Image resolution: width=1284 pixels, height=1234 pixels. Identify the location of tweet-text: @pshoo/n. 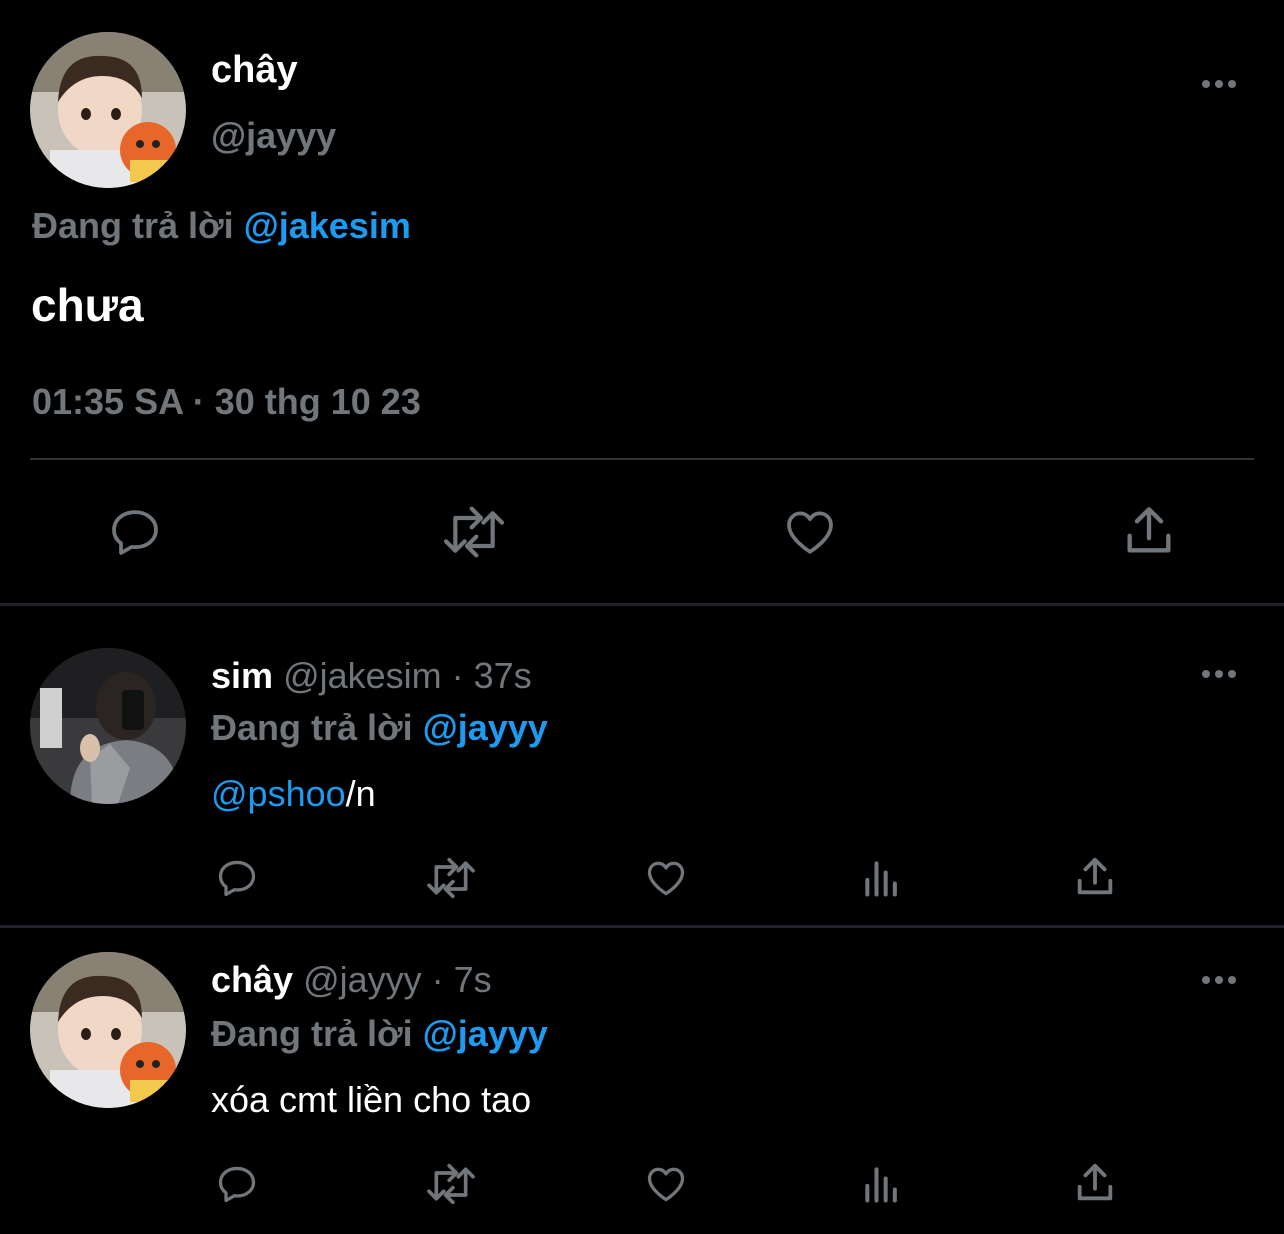
(293, 794).